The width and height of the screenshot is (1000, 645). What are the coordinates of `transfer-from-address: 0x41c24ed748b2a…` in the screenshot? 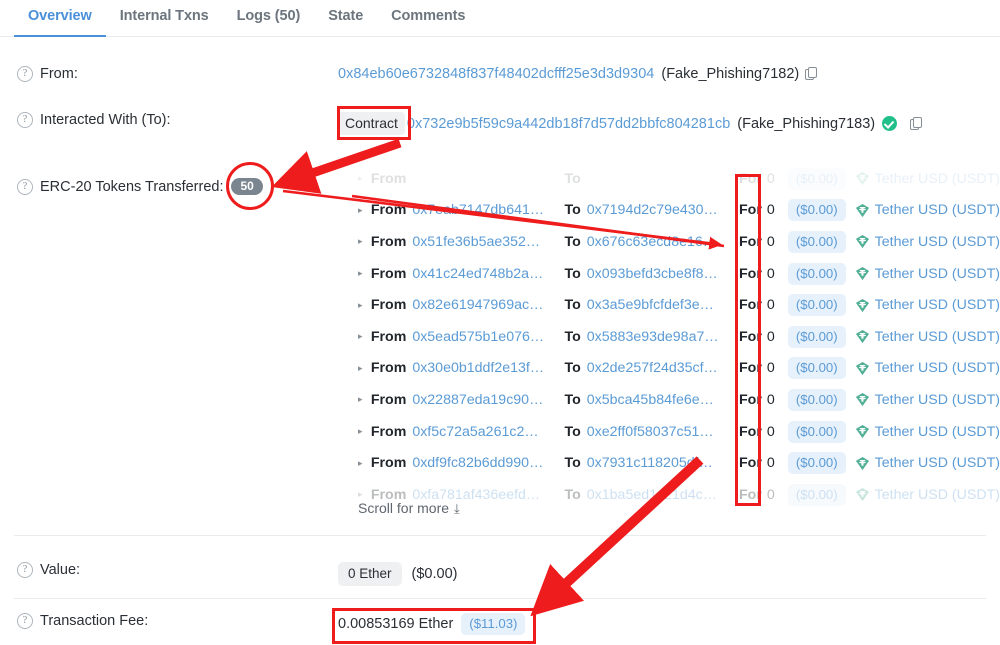 It's located at (484, 274).